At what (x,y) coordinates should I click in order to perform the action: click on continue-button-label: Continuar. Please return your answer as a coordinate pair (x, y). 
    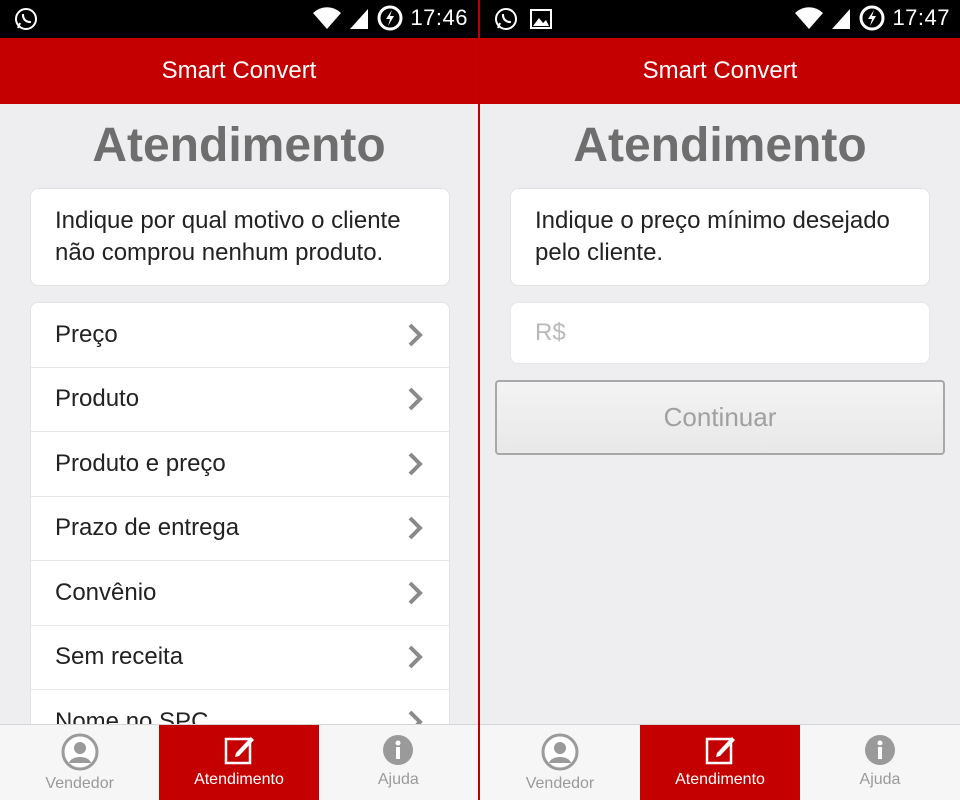
    Looking at the image, I should click on (720, 417).